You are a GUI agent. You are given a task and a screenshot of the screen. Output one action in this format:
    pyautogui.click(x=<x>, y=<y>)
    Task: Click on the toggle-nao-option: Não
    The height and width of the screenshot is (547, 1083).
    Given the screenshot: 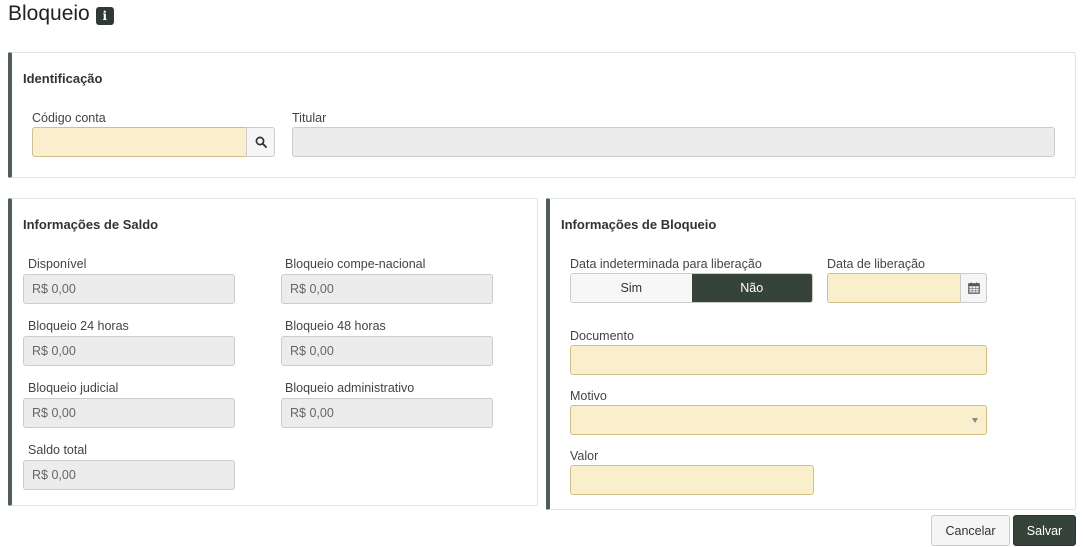 What is the action you would take?
    pyautogui.click(x=751, y=288)
    